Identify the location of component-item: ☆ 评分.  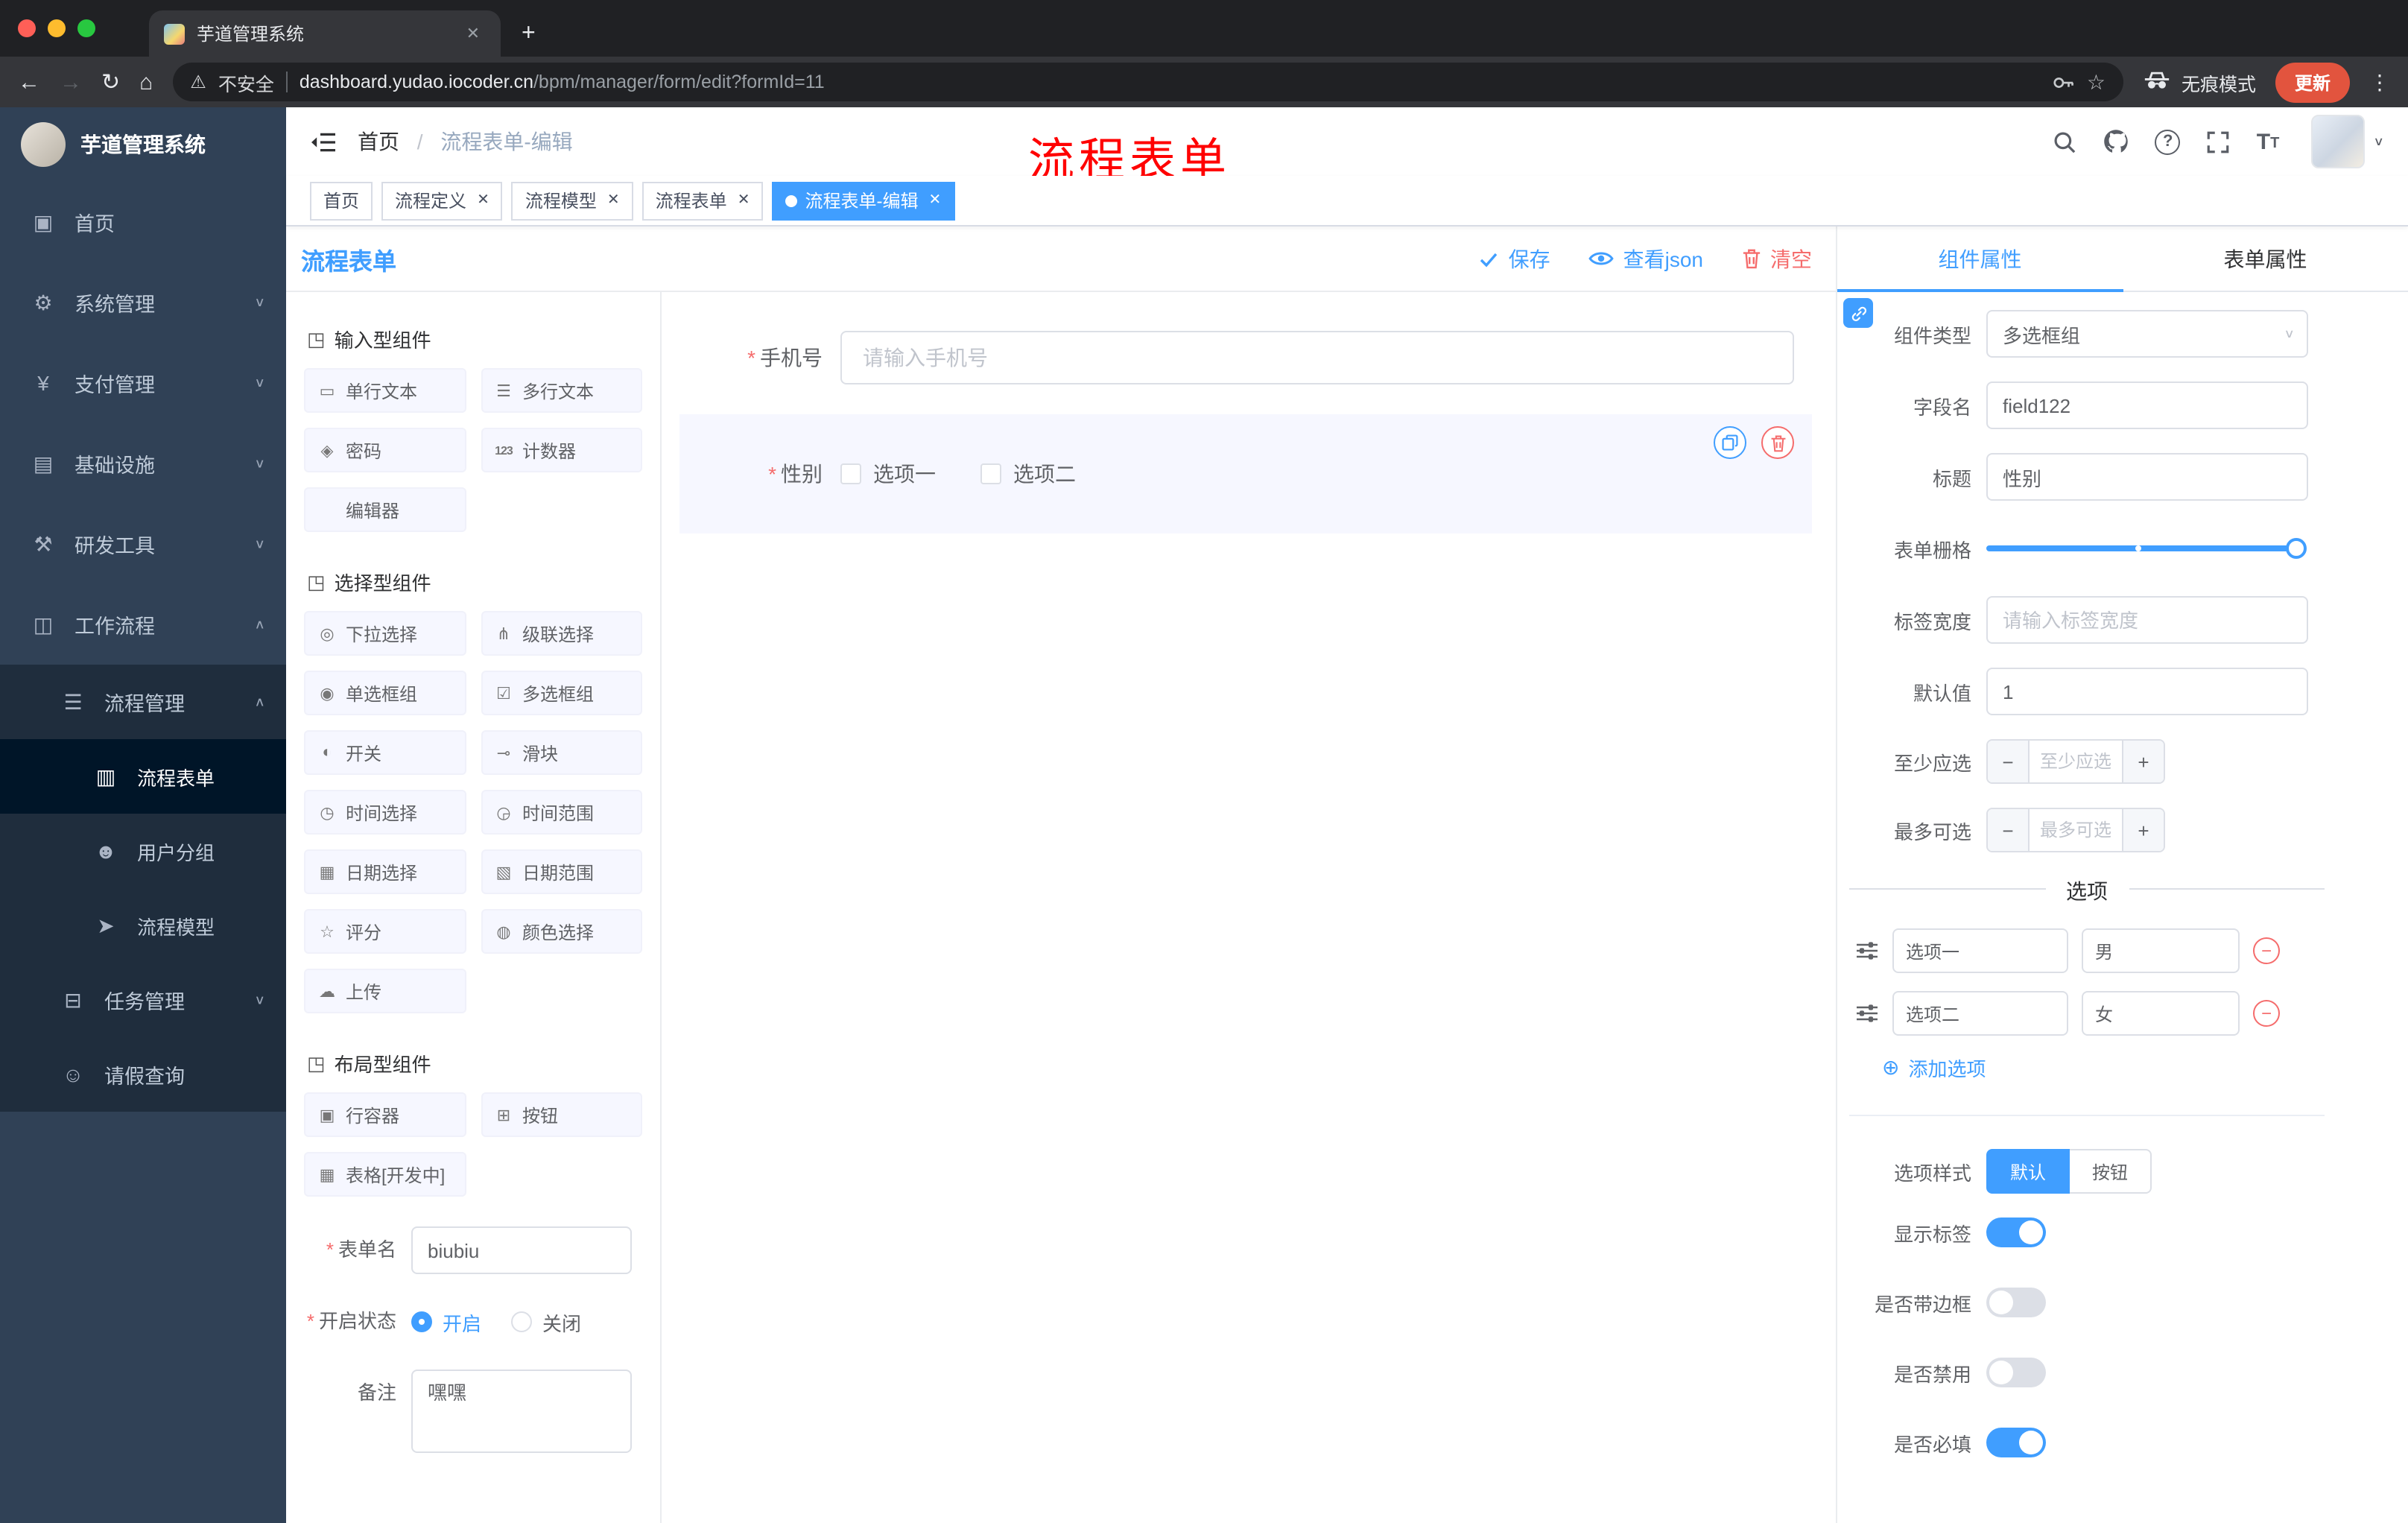
(385, 931).